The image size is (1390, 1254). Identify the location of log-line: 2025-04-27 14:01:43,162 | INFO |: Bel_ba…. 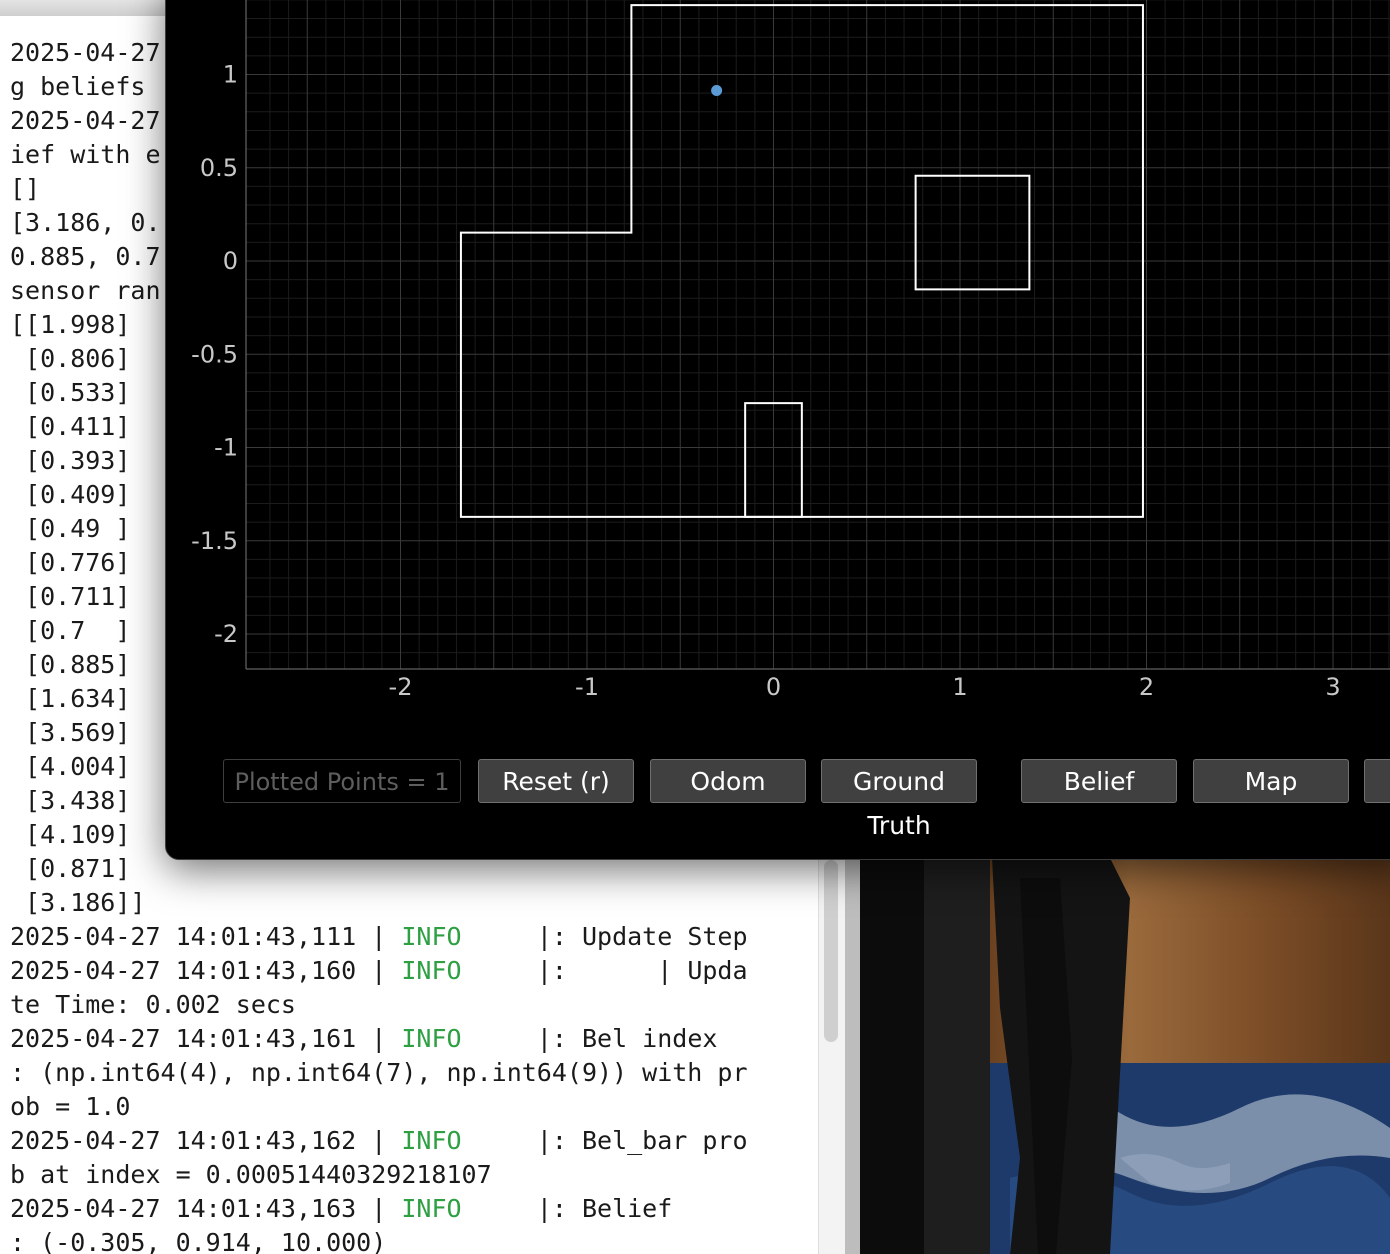
(379, 1140).